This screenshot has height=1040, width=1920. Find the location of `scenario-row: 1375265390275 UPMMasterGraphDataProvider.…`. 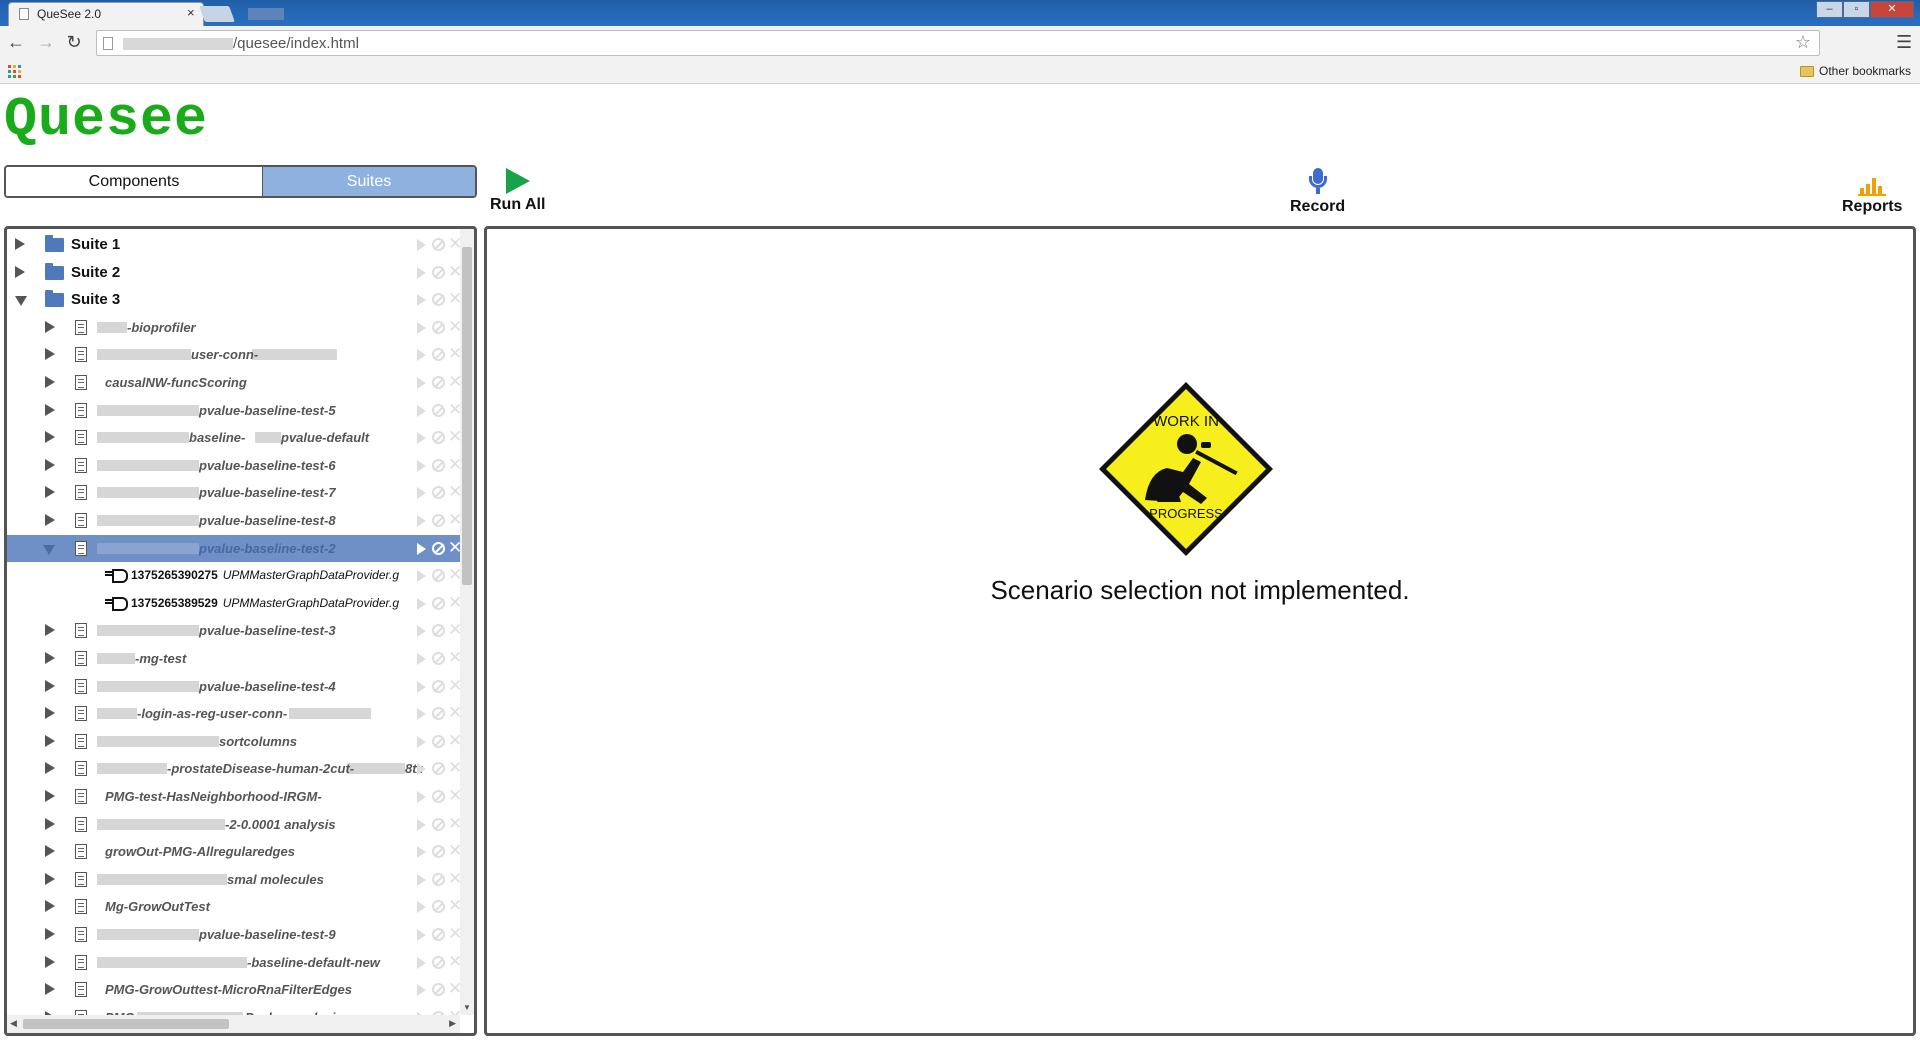

scenario-row: 1375265390275 UPMMasterGraphDataProvider.… is located at coordinates (233, 575).